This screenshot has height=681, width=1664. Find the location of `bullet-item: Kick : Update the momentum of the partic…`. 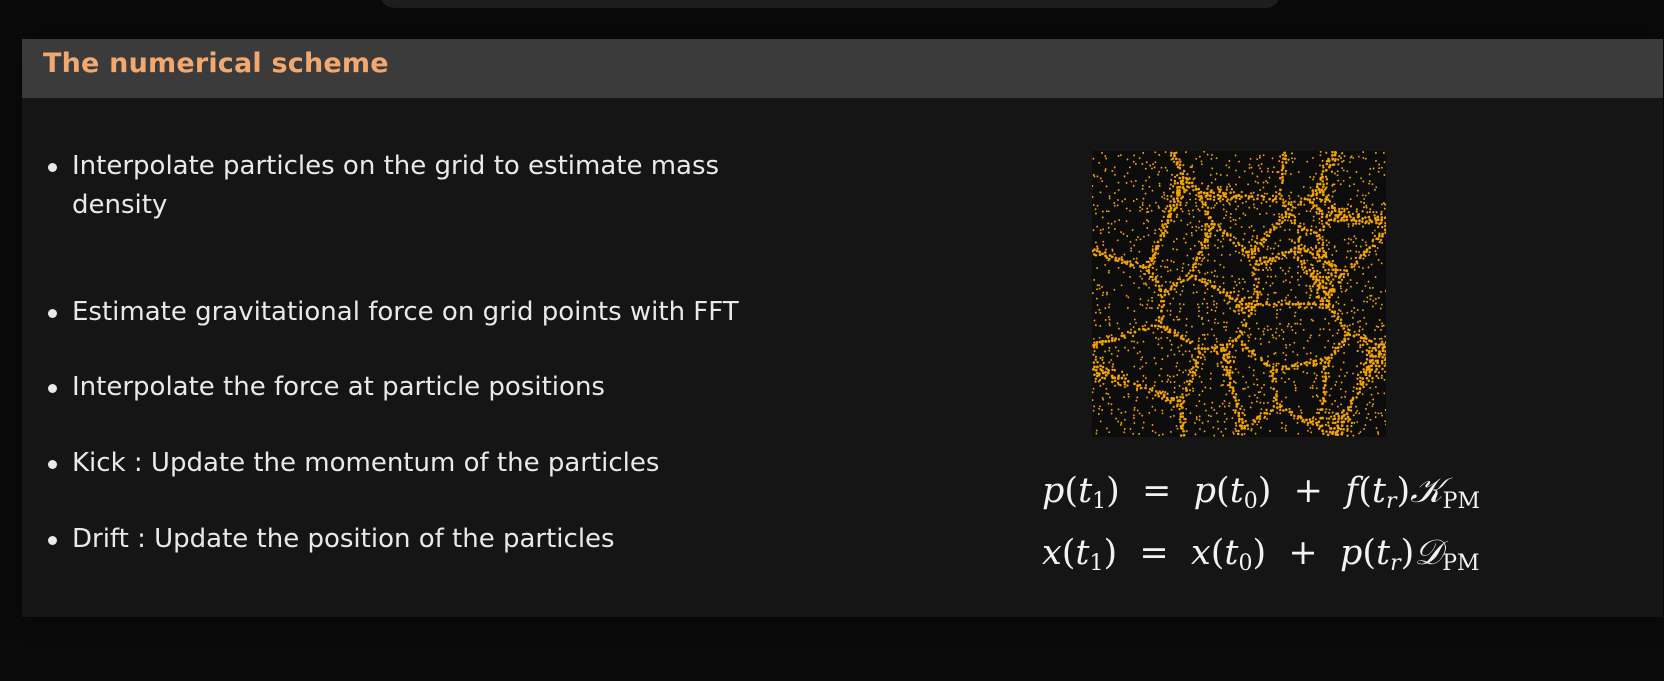

bullet-item: Kick : Update the momentum of the partic… is located at coordinates (433, 463).